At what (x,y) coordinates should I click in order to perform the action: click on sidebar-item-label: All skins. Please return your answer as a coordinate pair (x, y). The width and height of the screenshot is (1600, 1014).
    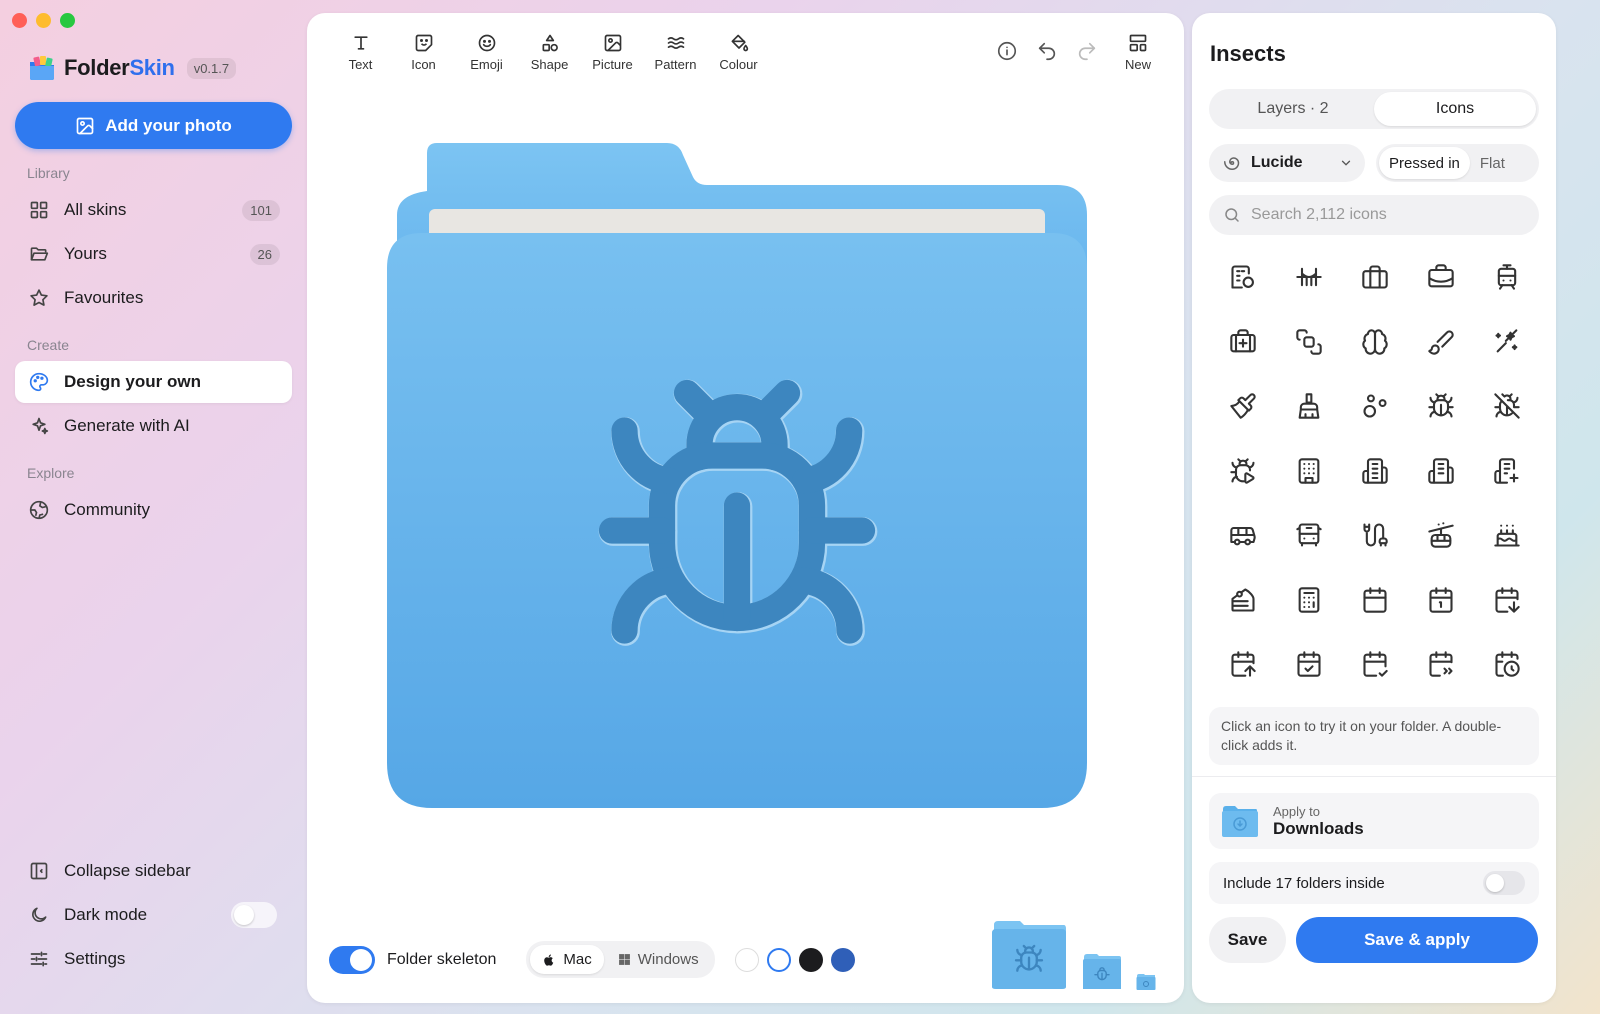
    Looking at the image, I should click on (95, 209).